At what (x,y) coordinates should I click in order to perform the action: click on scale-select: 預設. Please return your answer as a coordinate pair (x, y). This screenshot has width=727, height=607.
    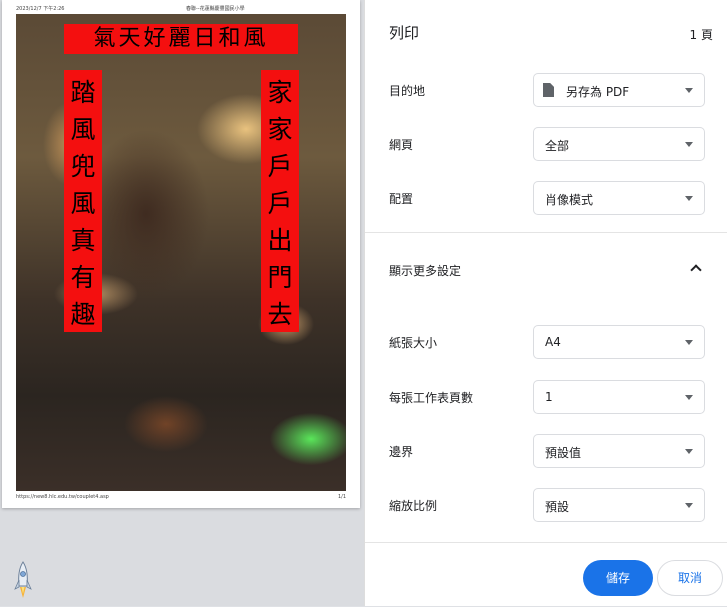
    Looking at the image, I should click on (619, 505).